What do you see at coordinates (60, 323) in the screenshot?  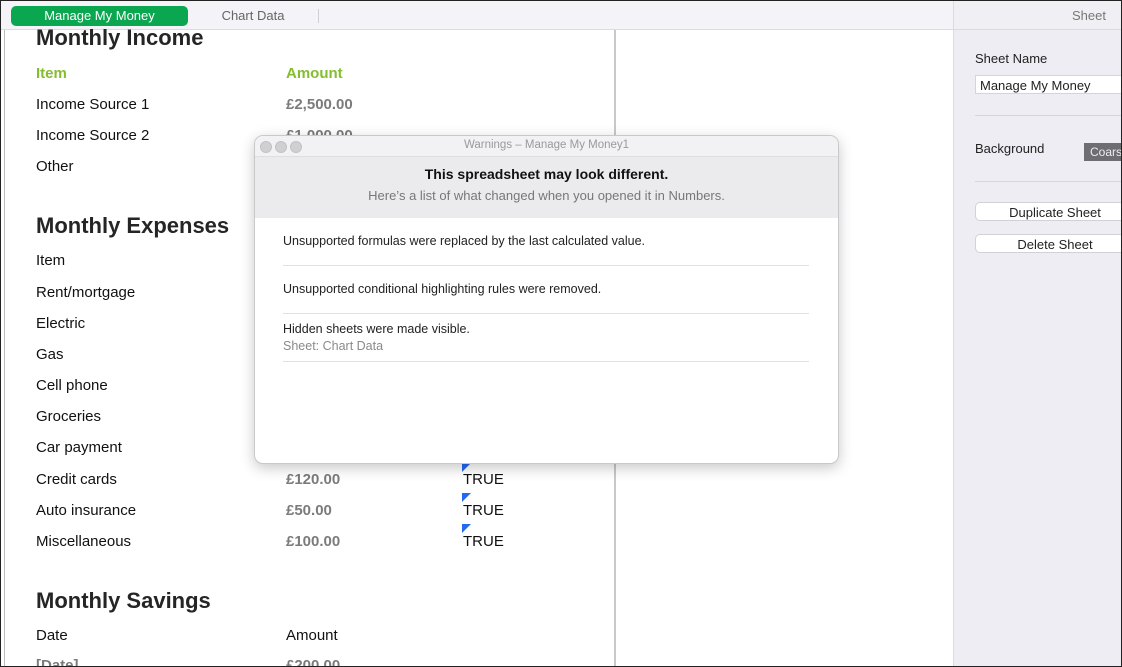 I see `expense-item: Electric` at bounding box center [60, 323].